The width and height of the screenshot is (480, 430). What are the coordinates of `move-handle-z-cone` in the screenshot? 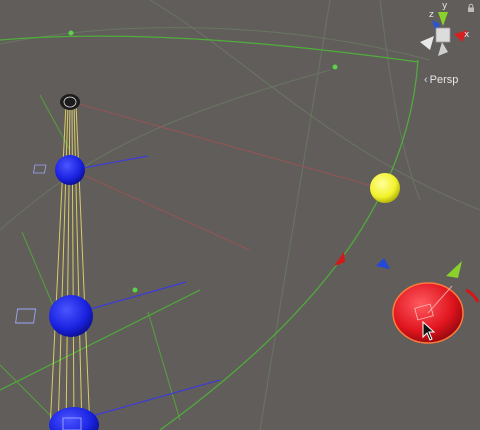 It's located at (383, 263).